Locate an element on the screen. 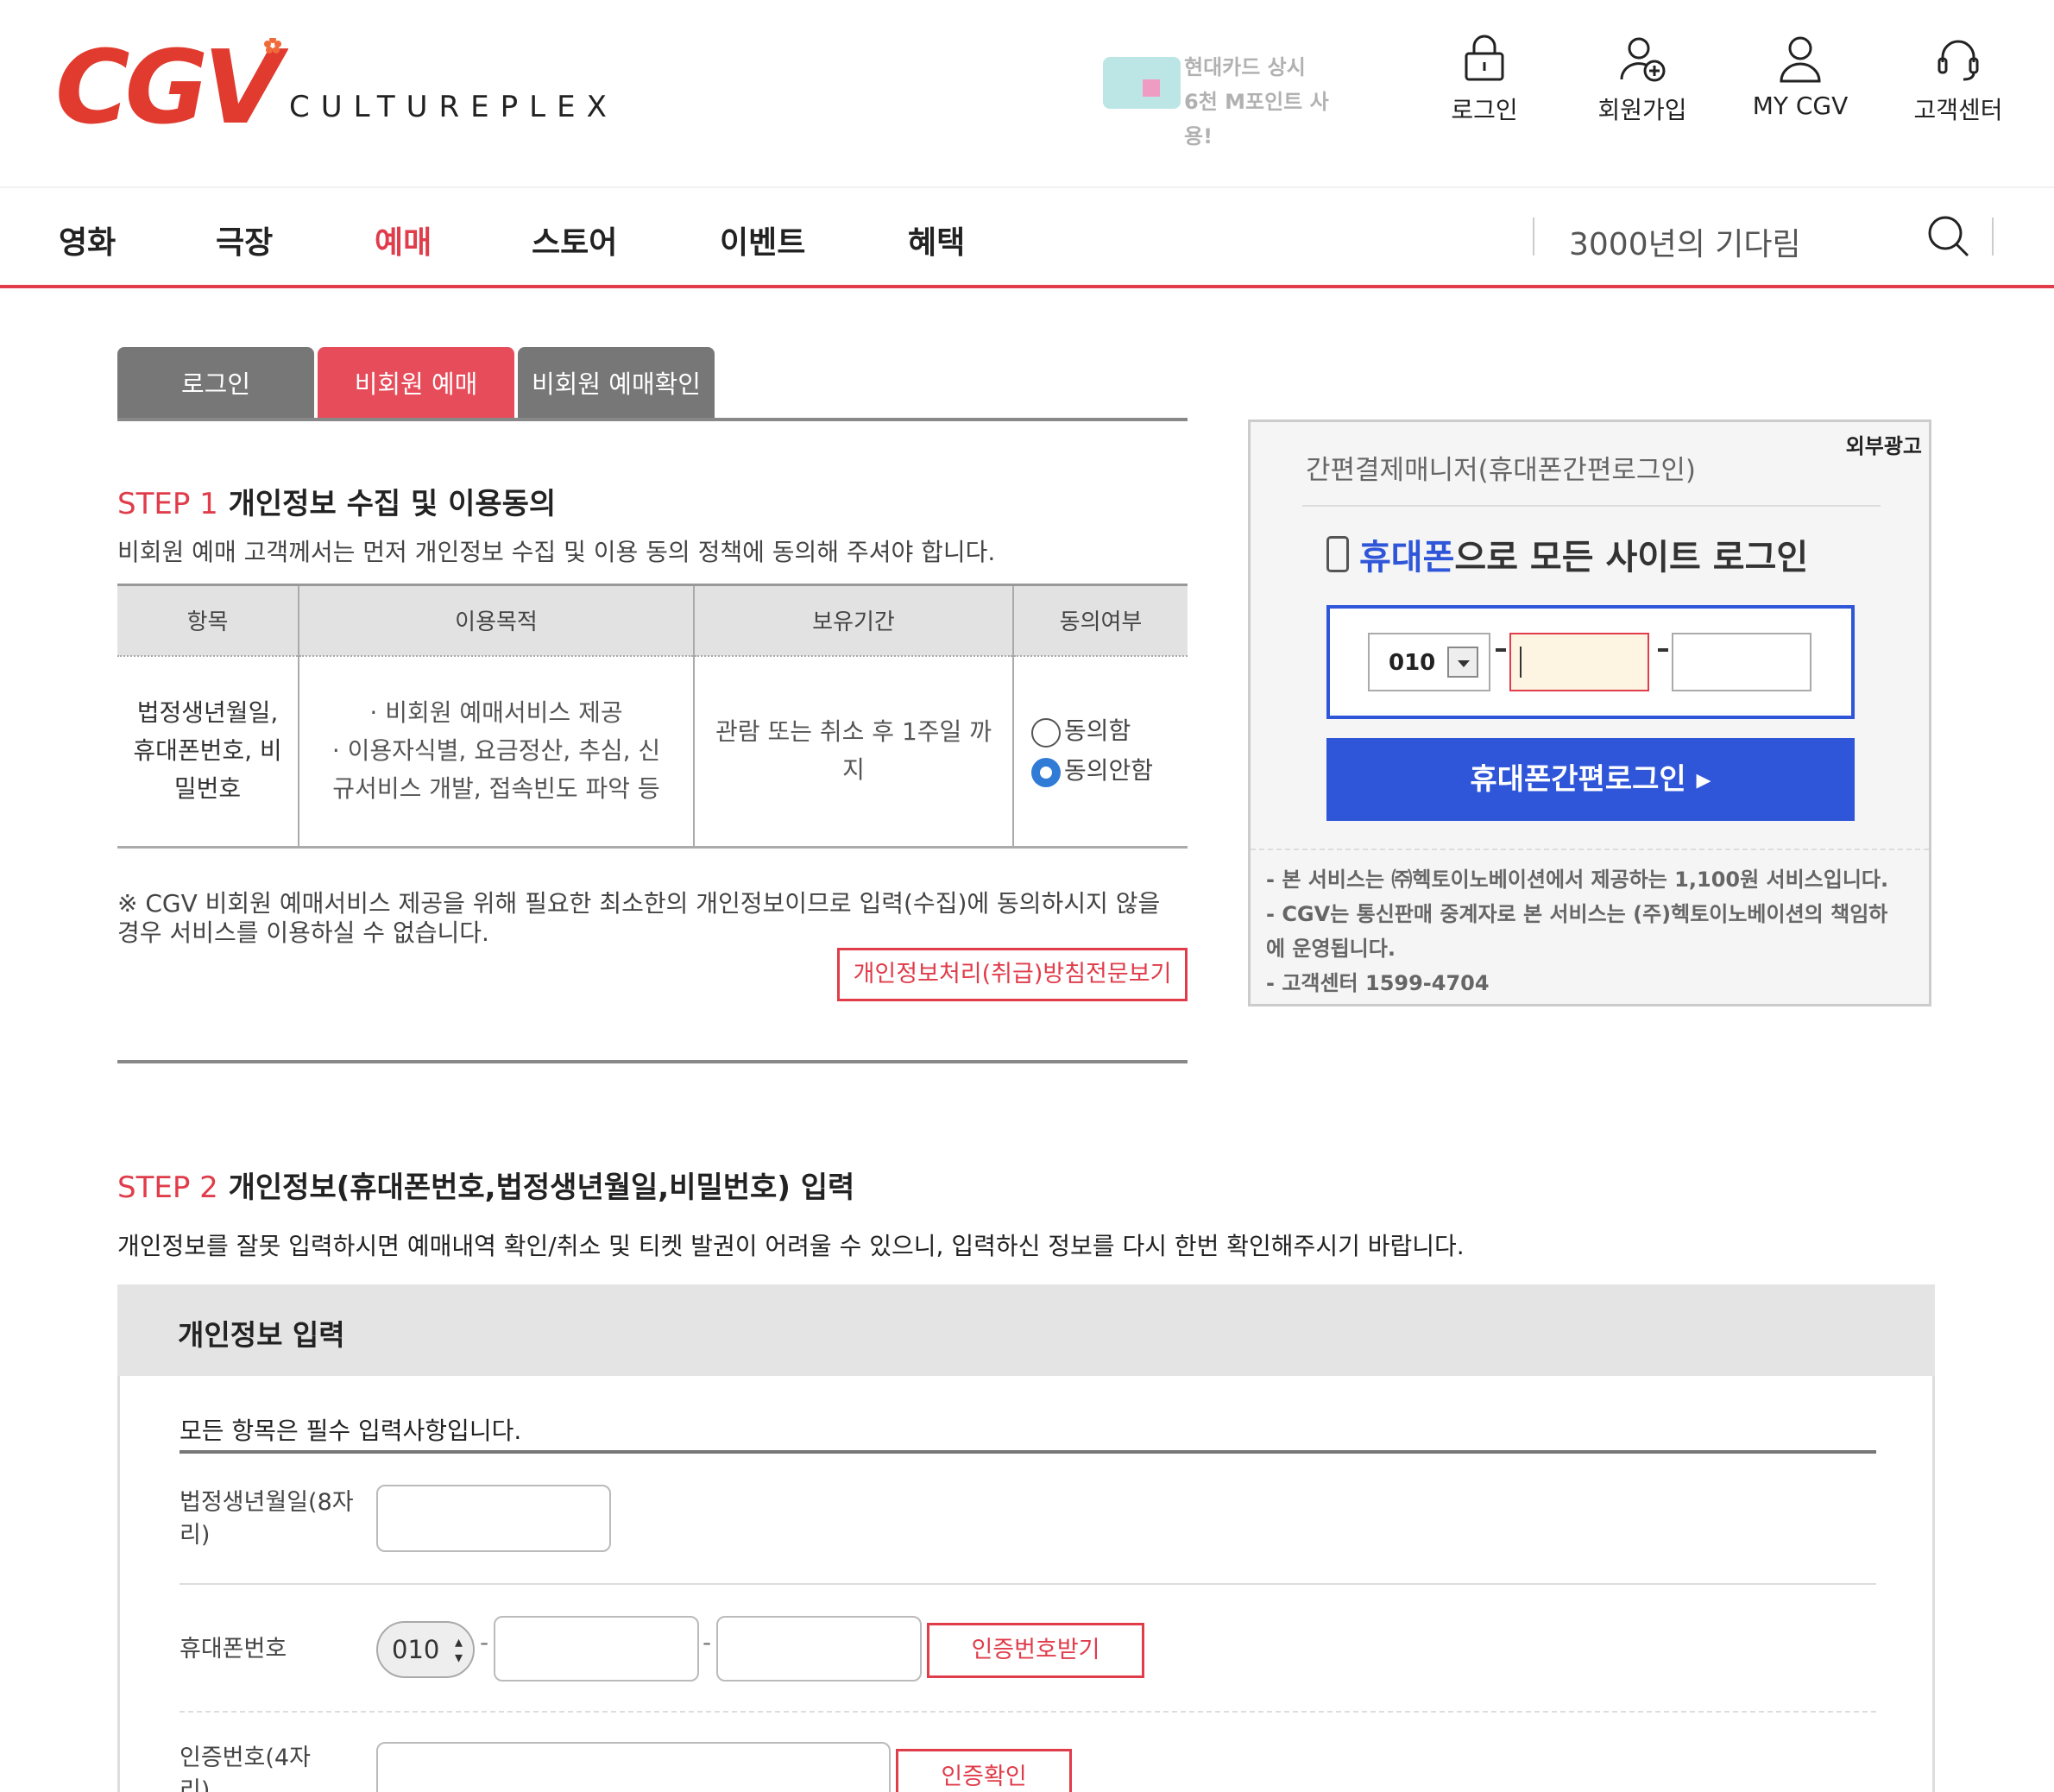 The width and height of the screenshot is (2054, 1792). step1-title: STEP 1 개인정보 수집 및 이용동의 is located at coordinates (336, 501).